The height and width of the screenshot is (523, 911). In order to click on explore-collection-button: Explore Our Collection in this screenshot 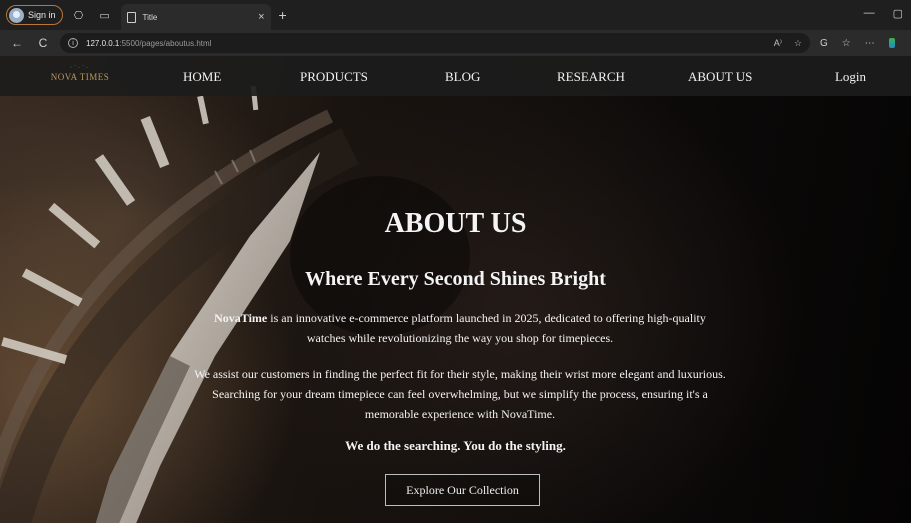, I will do `click(462, 490)`.